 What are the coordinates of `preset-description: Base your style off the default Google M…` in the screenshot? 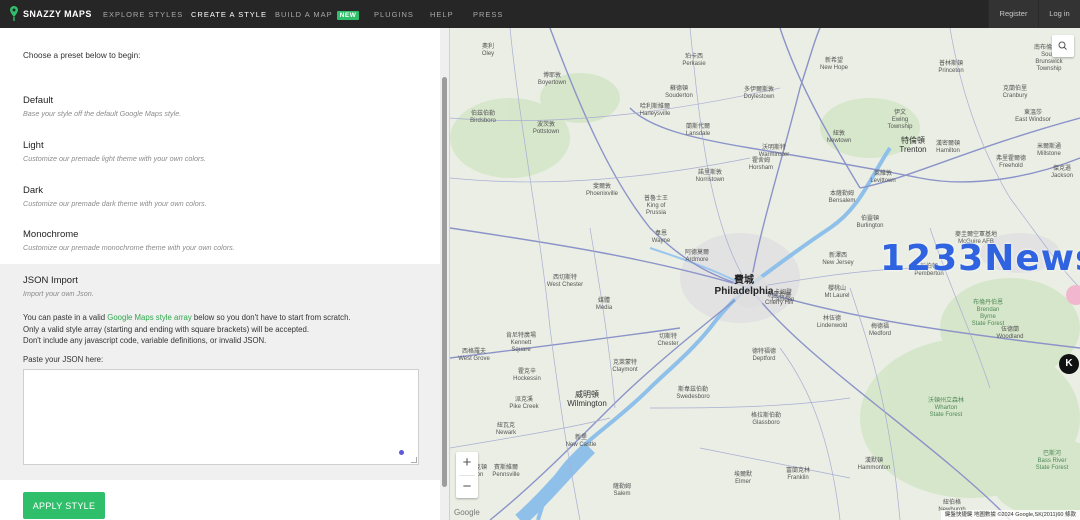 It's located at (102, 113).